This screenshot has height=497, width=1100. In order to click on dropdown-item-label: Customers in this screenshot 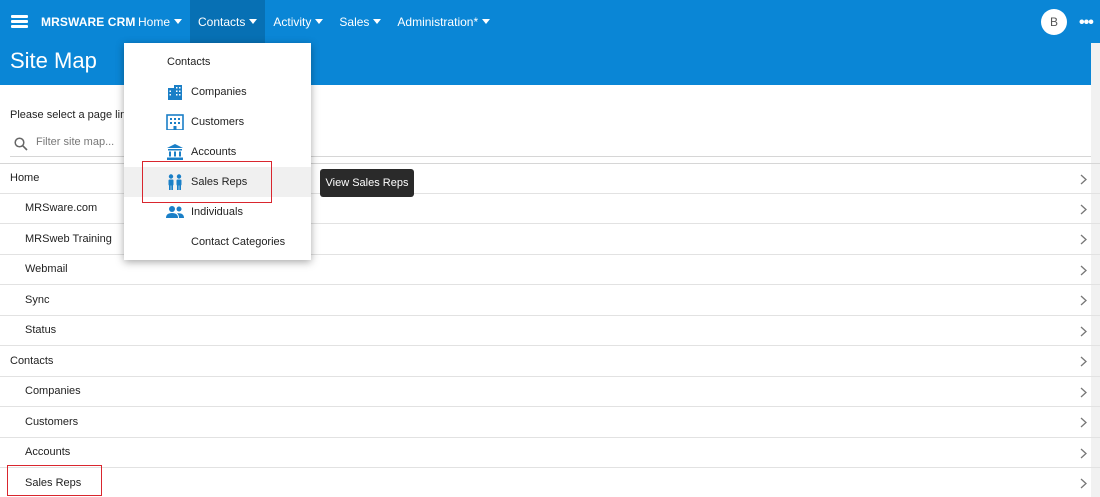, I will do `click(218, 122)`.